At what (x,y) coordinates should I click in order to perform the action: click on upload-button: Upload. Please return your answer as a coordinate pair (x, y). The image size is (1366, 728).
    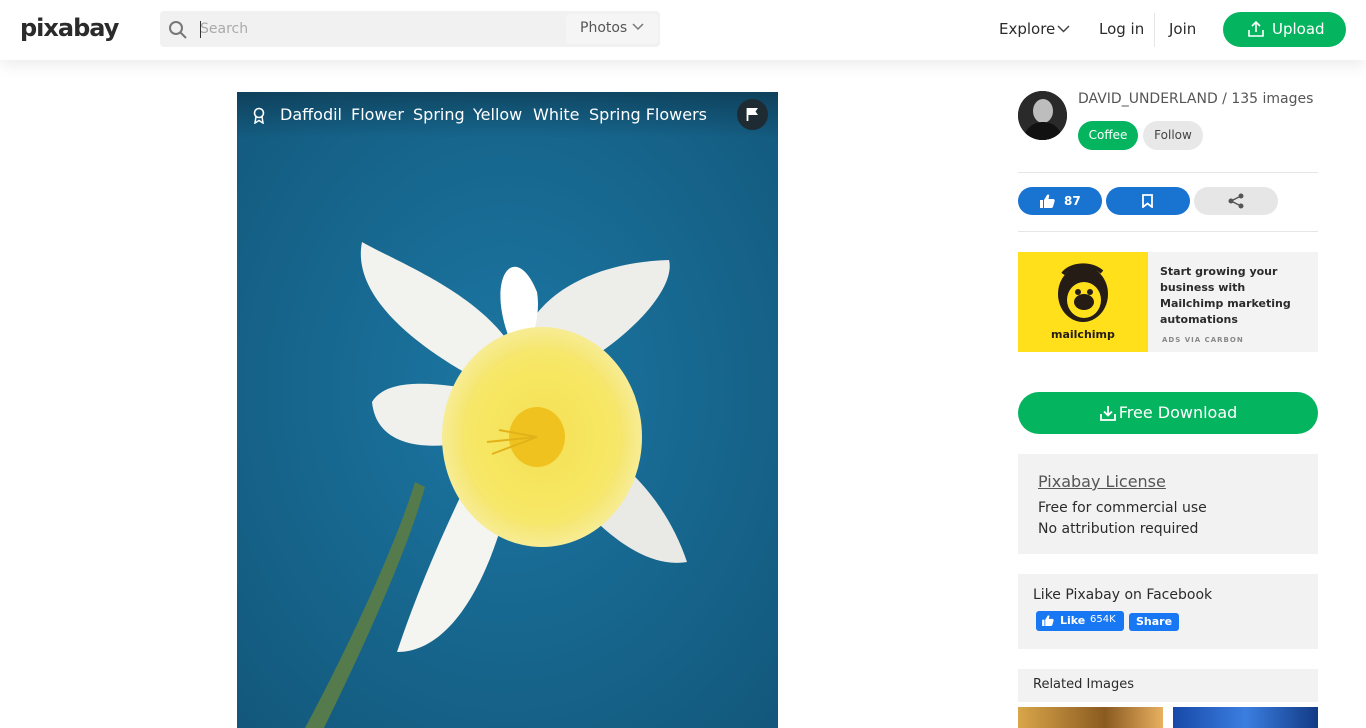
    Looking at the image, I should click on (1284, 29).